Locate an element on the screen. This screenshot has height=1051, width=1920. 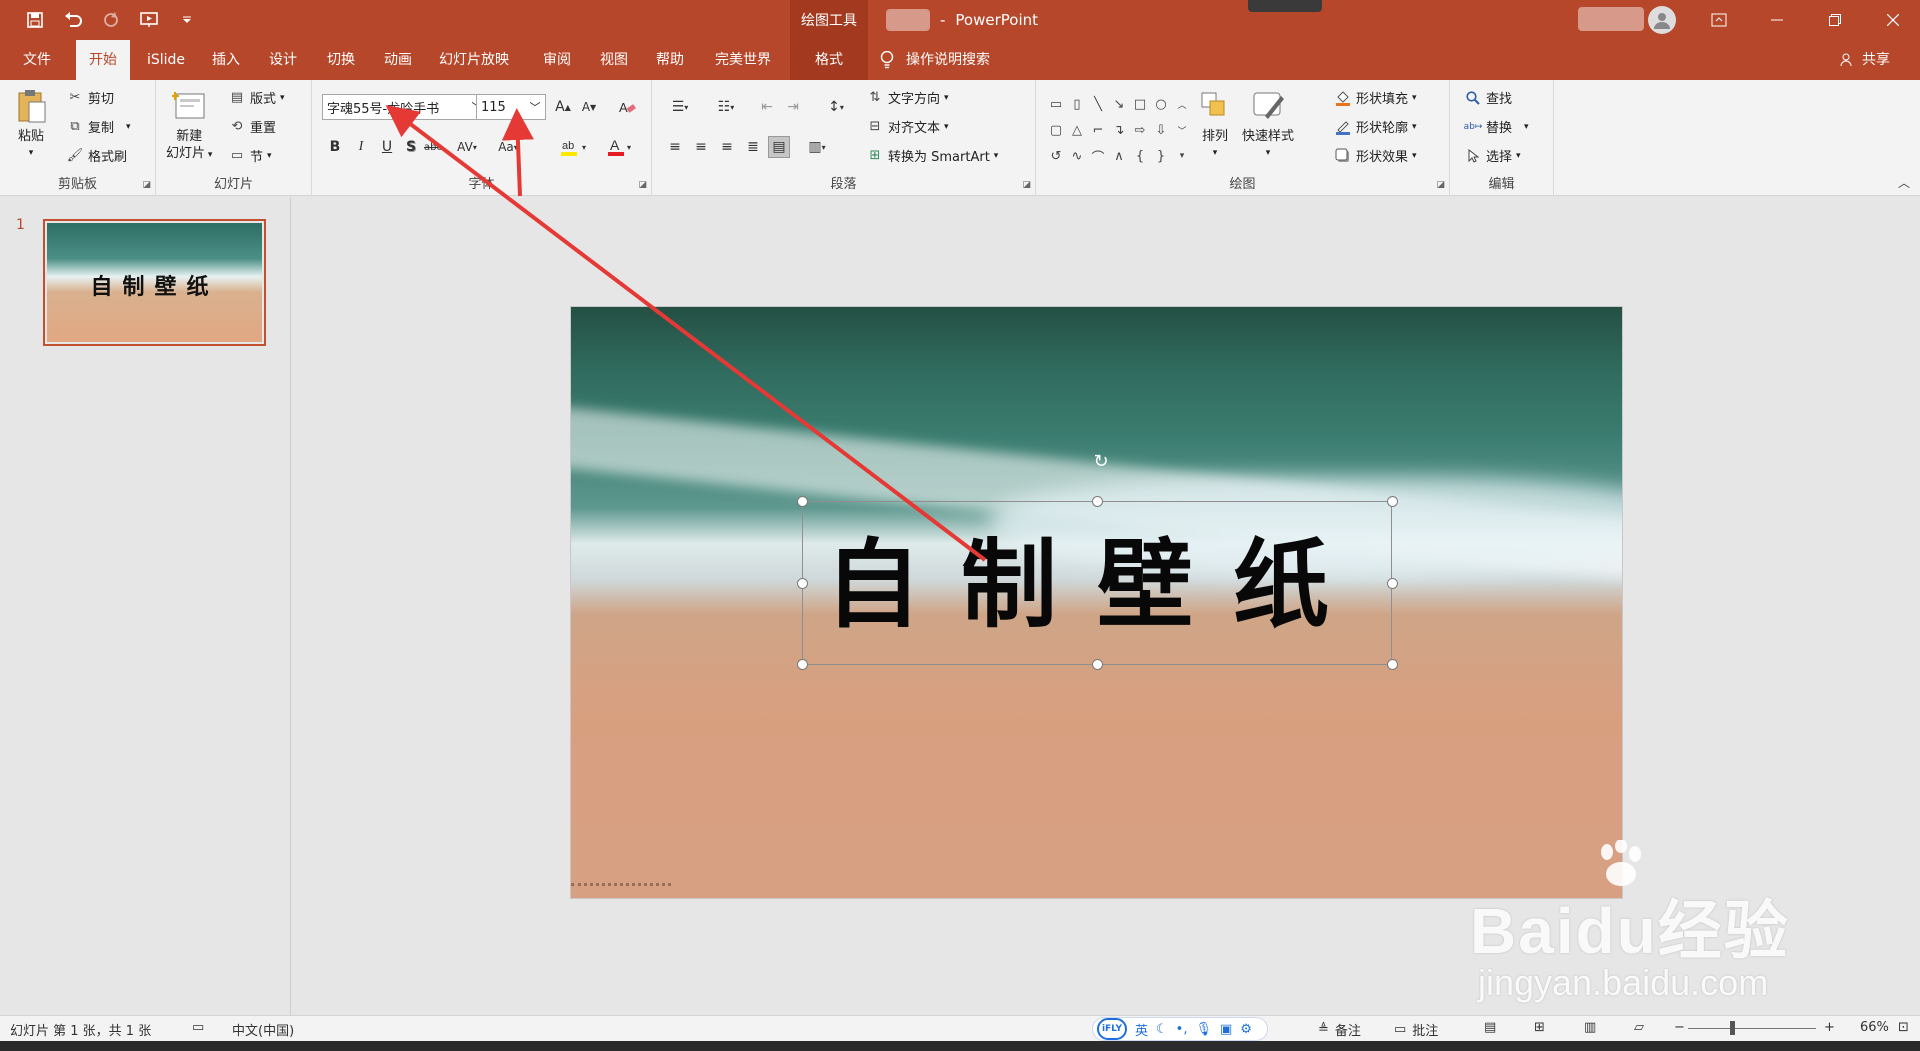
columns-icon: ▥ ▾ is located at coordinates (817, 147).